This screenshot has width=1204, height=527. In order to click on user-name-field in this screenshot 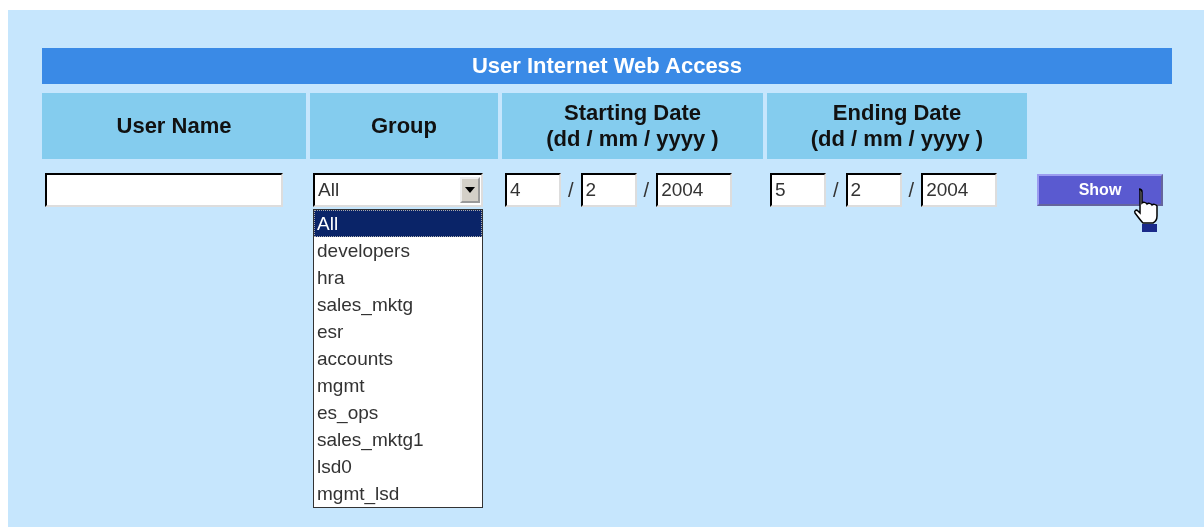, I will do `click(164, 190)`.